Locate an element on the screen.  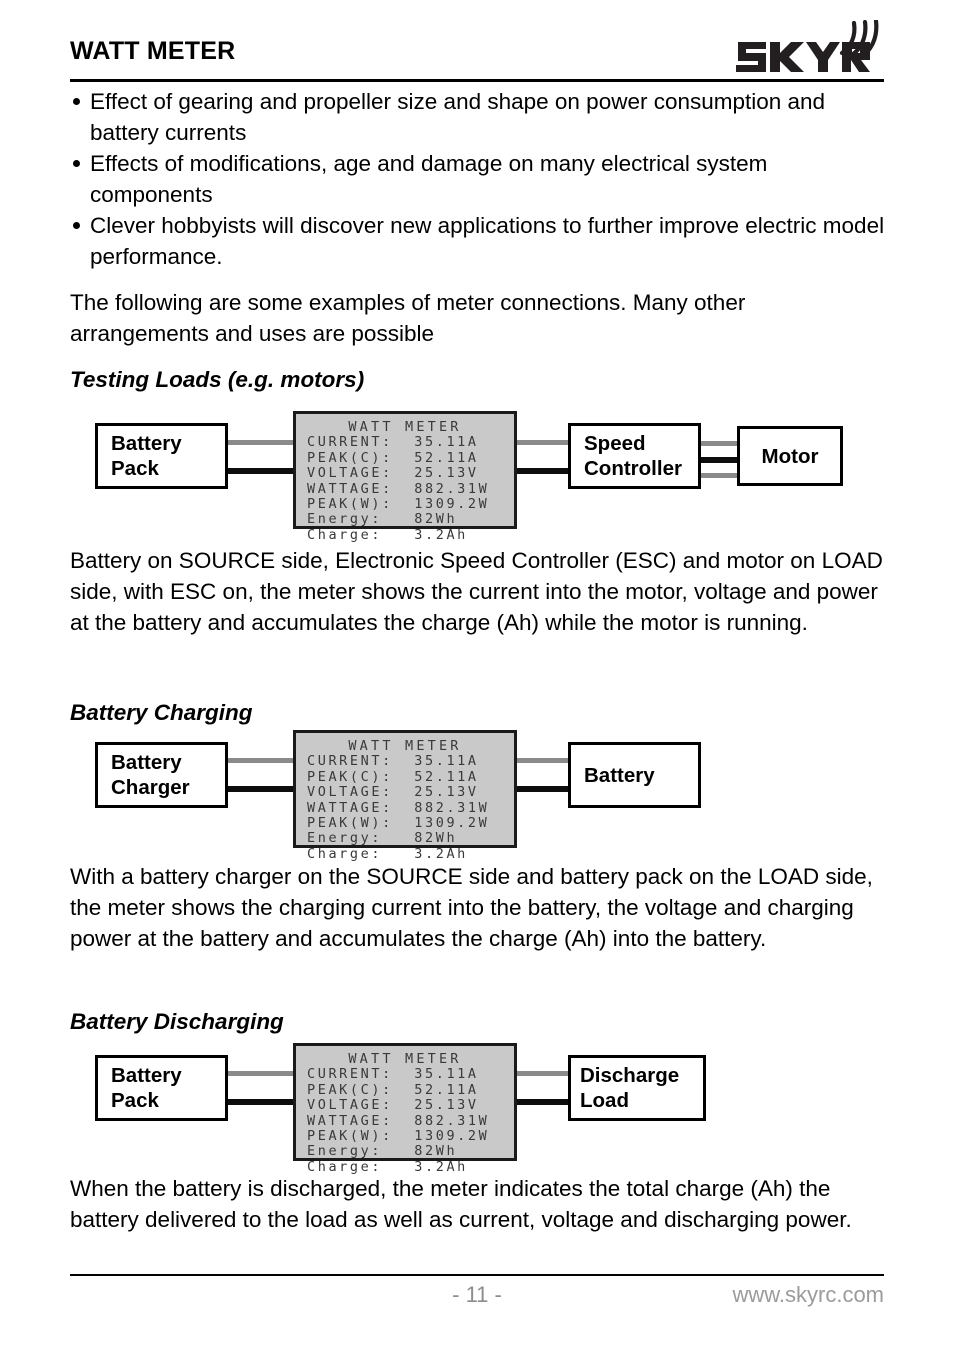
page-footer: - 11 - www.skyrc.com is located at coordinates (477, 1300).